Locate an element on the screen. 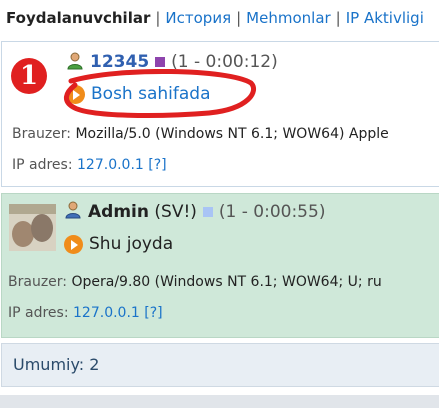 The height and width of the screenshot is (408, 439). summary-bar: Umumiy: 2 is located at coordinates (220, 365).